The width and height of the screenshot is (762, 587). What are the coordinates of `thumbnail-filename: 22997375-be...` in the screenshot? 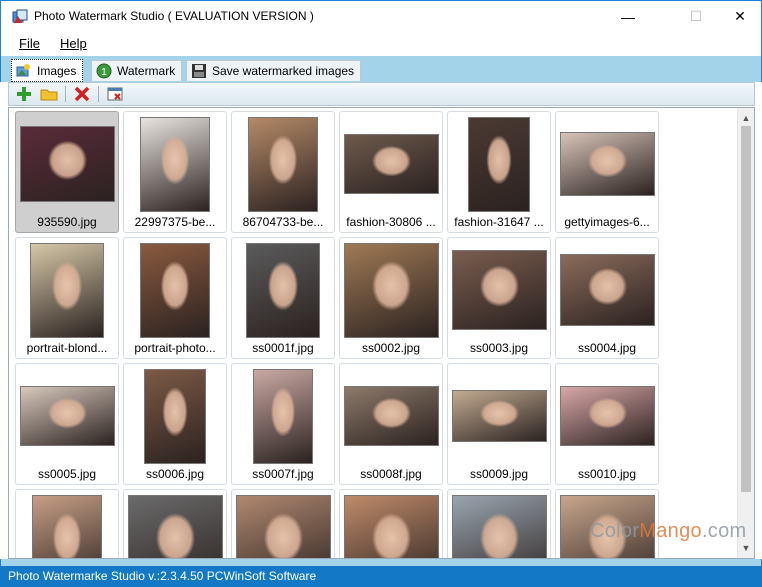 It's located at (175, 222).